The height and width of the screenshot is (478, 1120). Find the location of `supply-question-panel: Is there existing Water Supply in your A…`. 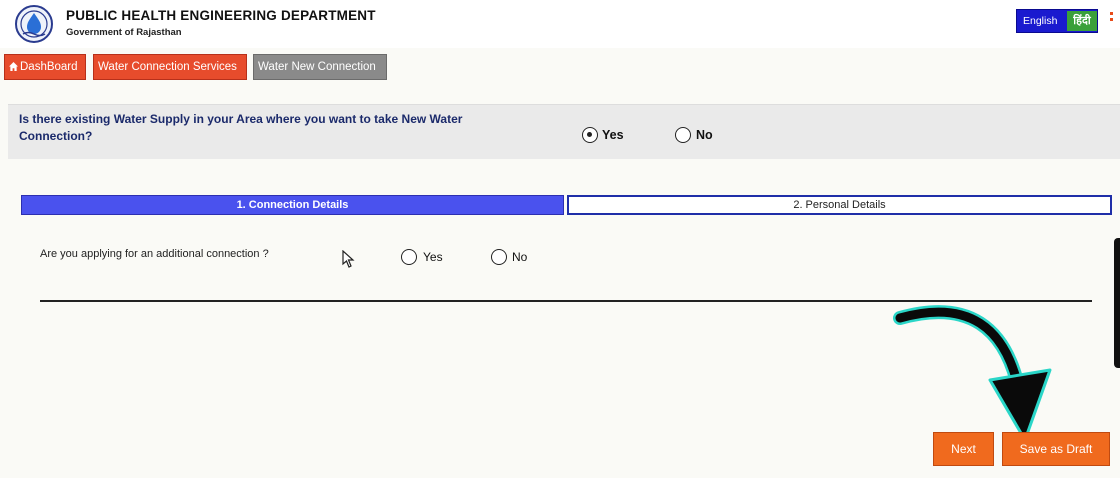

supply-question-panel: Is there existing Water Supply in your A… is located at coordinates (564, 131).